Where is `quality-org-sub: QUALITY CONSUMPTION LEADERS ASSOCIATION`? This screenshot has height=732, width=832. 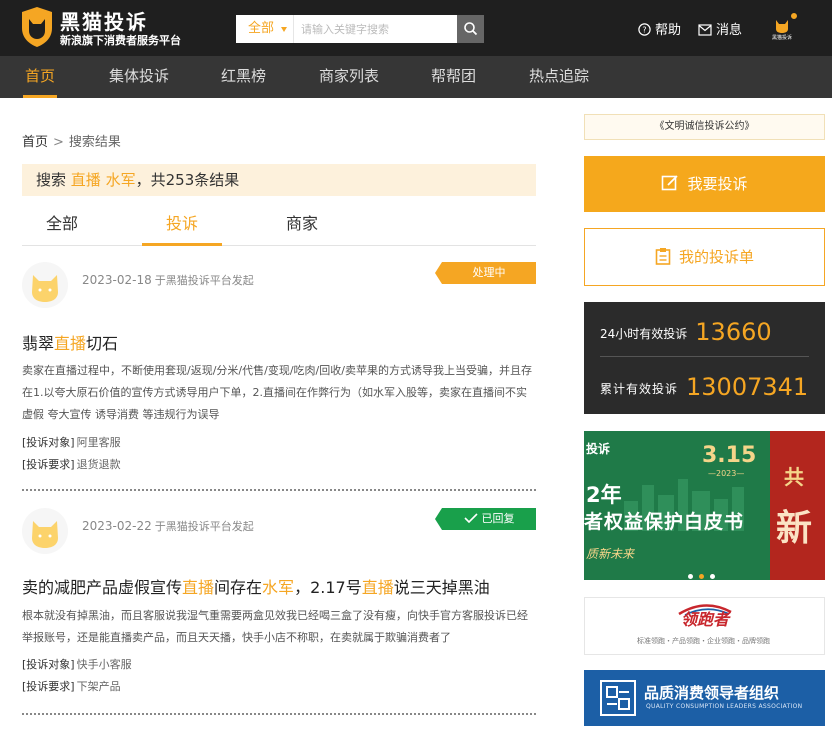 quality-org-sub: QUALITY CONSUMPTION LEADERS ASSOCIATION is located at coordinates (724, 706).